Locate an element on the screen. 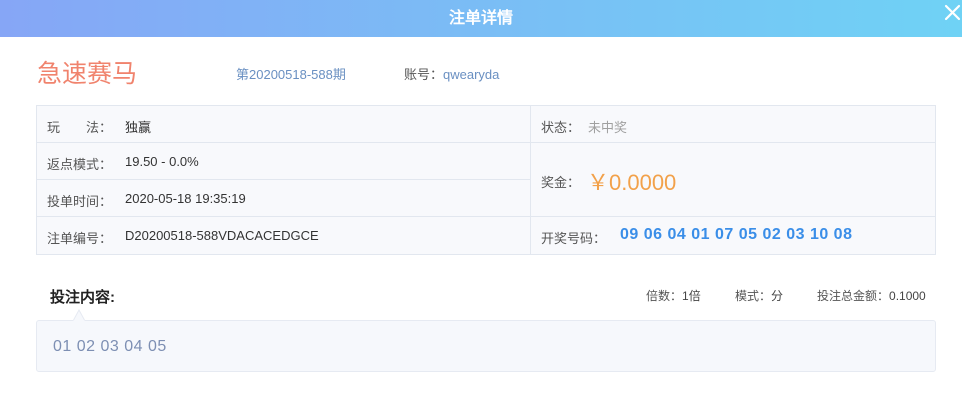  draw-numbers-label: 开奖号码： is located at coordinates (574, 238).